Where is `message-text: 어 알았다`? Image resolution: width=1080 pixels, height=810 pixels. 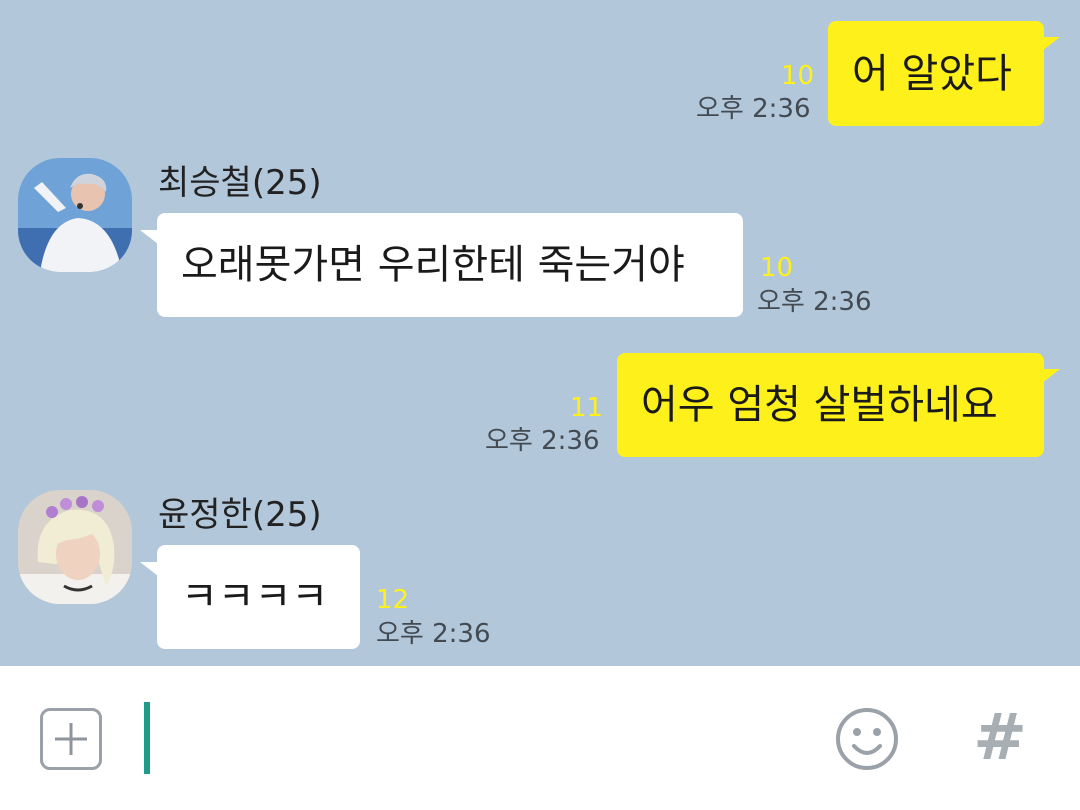
message-text: 어 알았다 is located at coordinates (932, 73).